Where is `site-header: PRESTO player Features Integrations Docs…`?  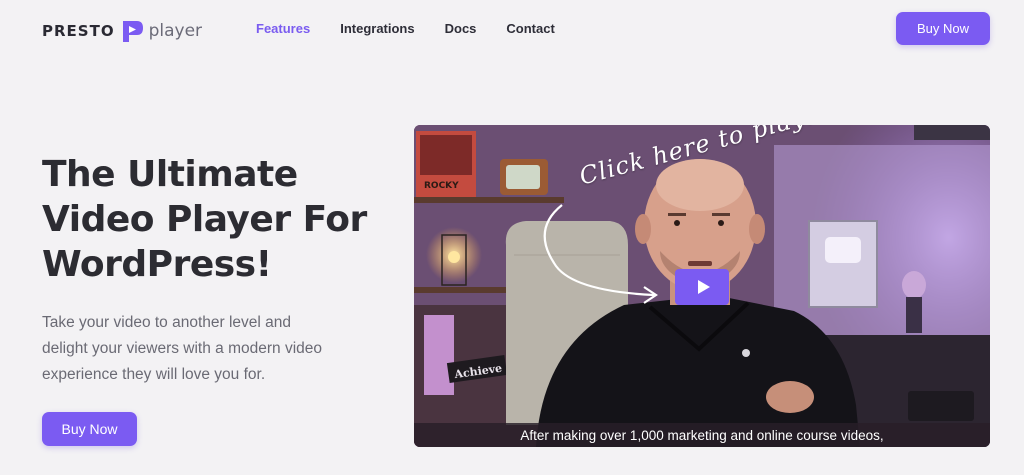
site-header: PRESTO player Features Integrations Docs… is located at coordinates (512, 29).